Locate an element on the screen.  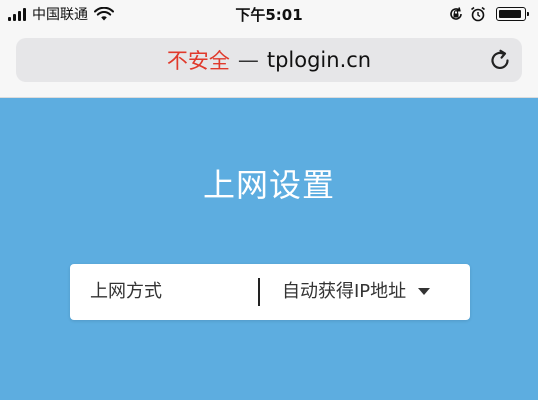
status-right is located at coordinates (488, 14).